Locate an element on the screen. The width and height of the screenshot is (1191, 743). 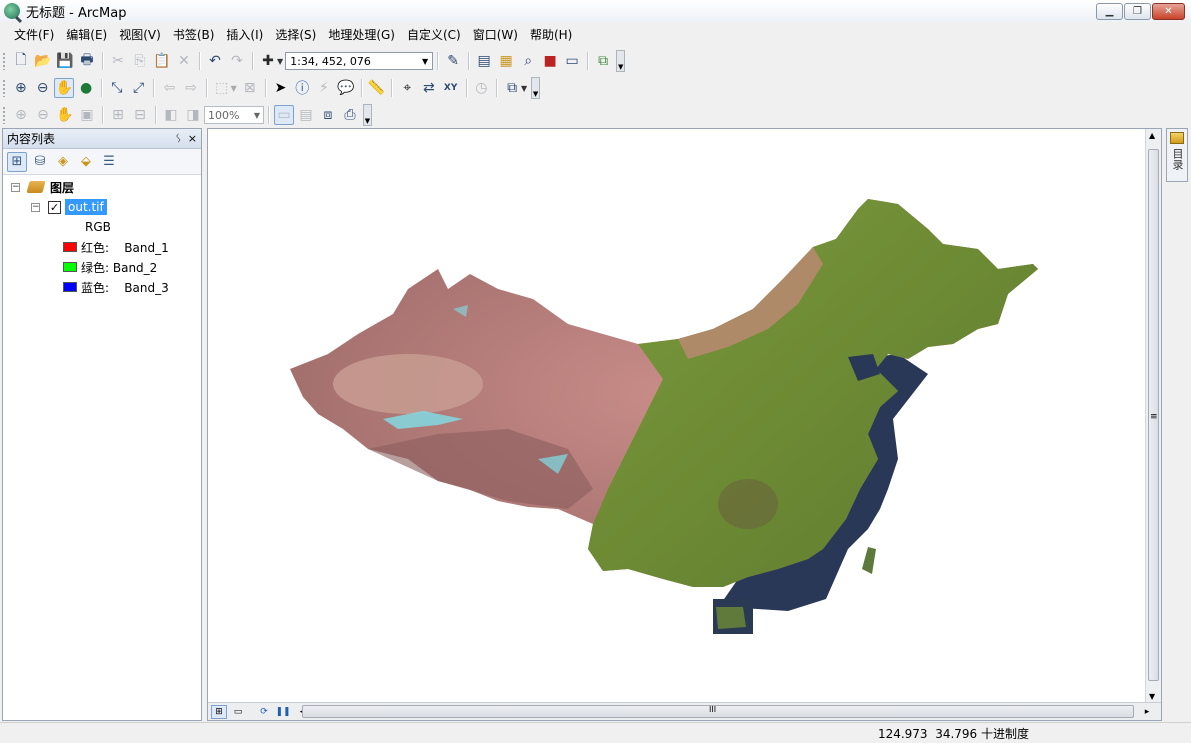
toggle-draft-mode-icon: ▭ is located at coordinates (284, 115).